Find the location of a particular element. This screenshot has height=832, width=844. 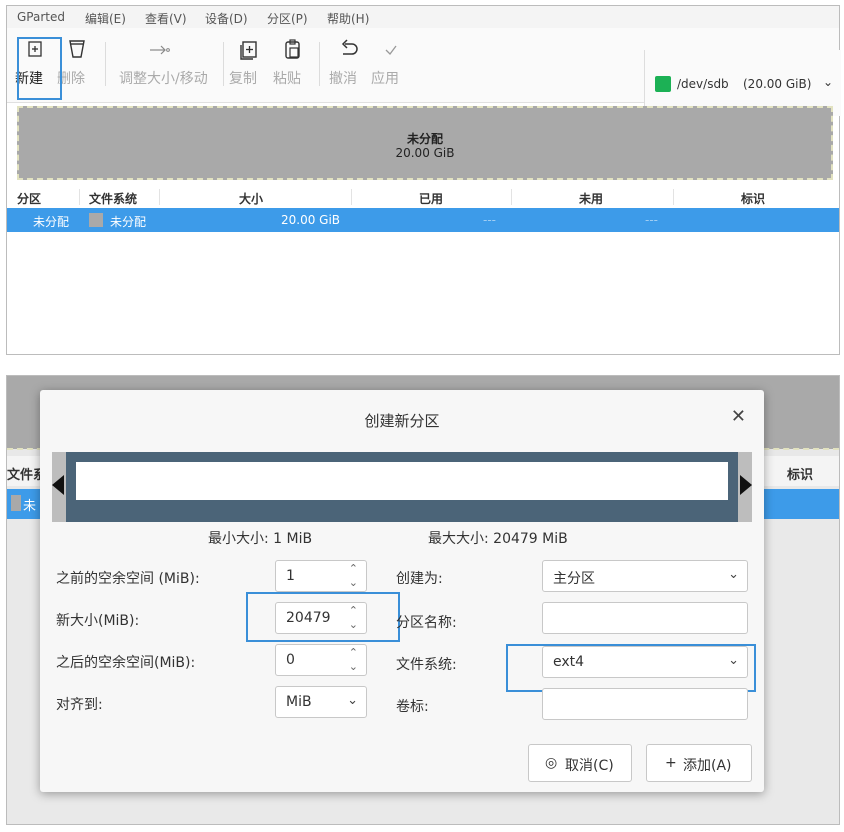

resize-move-label: 调整大小/移动 is located at coordinates (163, 79).